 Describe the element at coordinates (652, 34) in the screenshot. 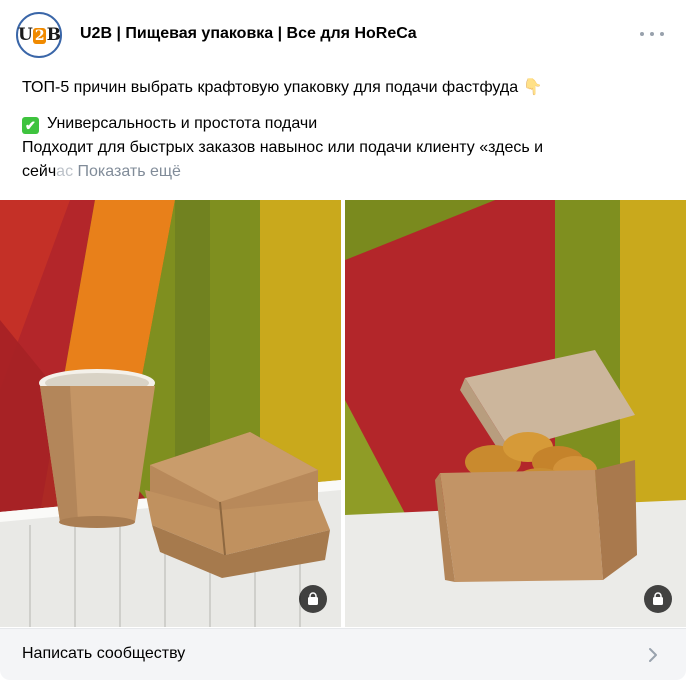

I see `more-options-icon` at that location.